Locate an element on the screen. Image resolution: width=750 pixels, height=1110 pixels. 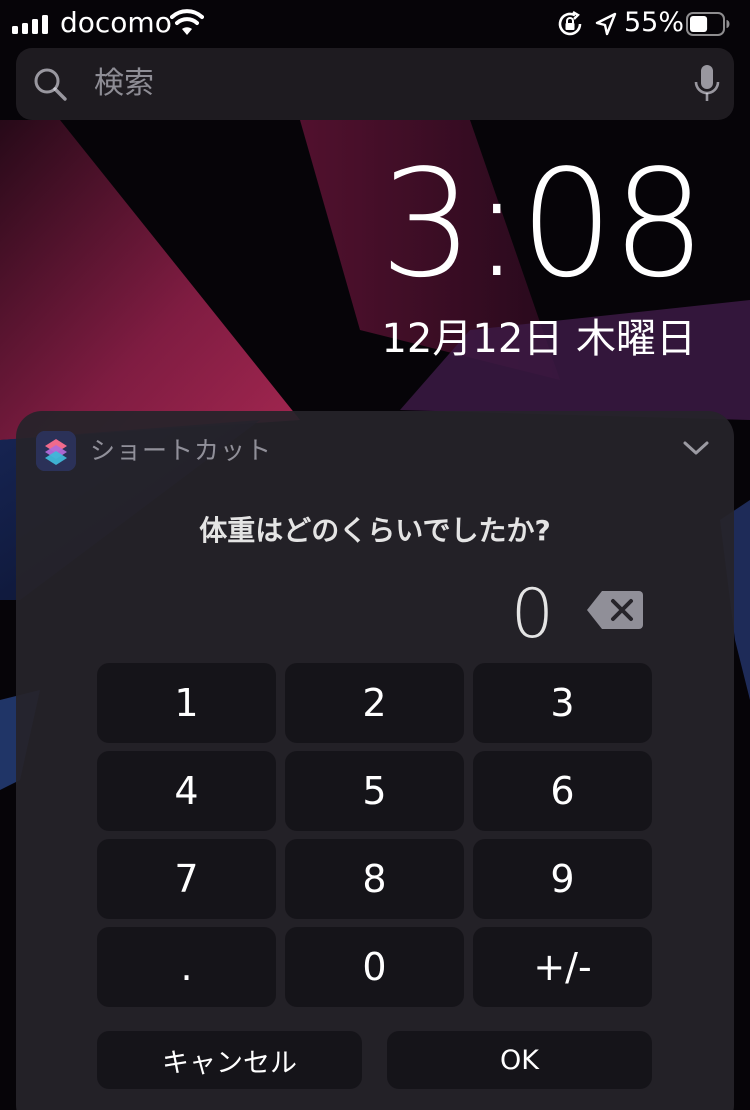
location-arrow-icon is located at coordinates (606, 24).